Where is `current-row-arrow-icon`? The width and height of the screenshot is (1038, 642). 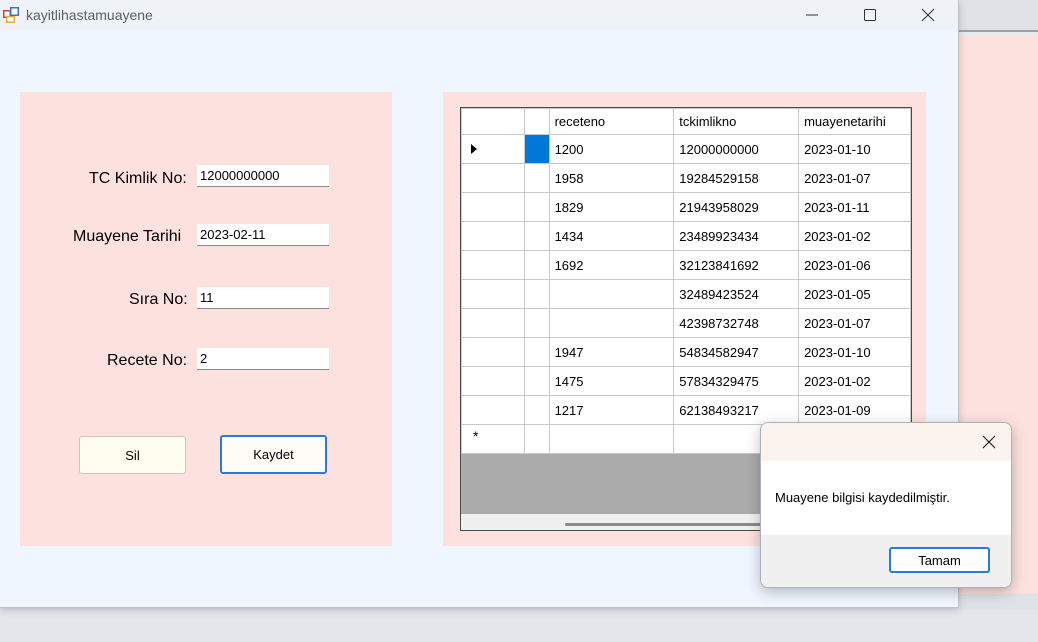
current-row-arrow-icon is located at coordinates (474, 149).